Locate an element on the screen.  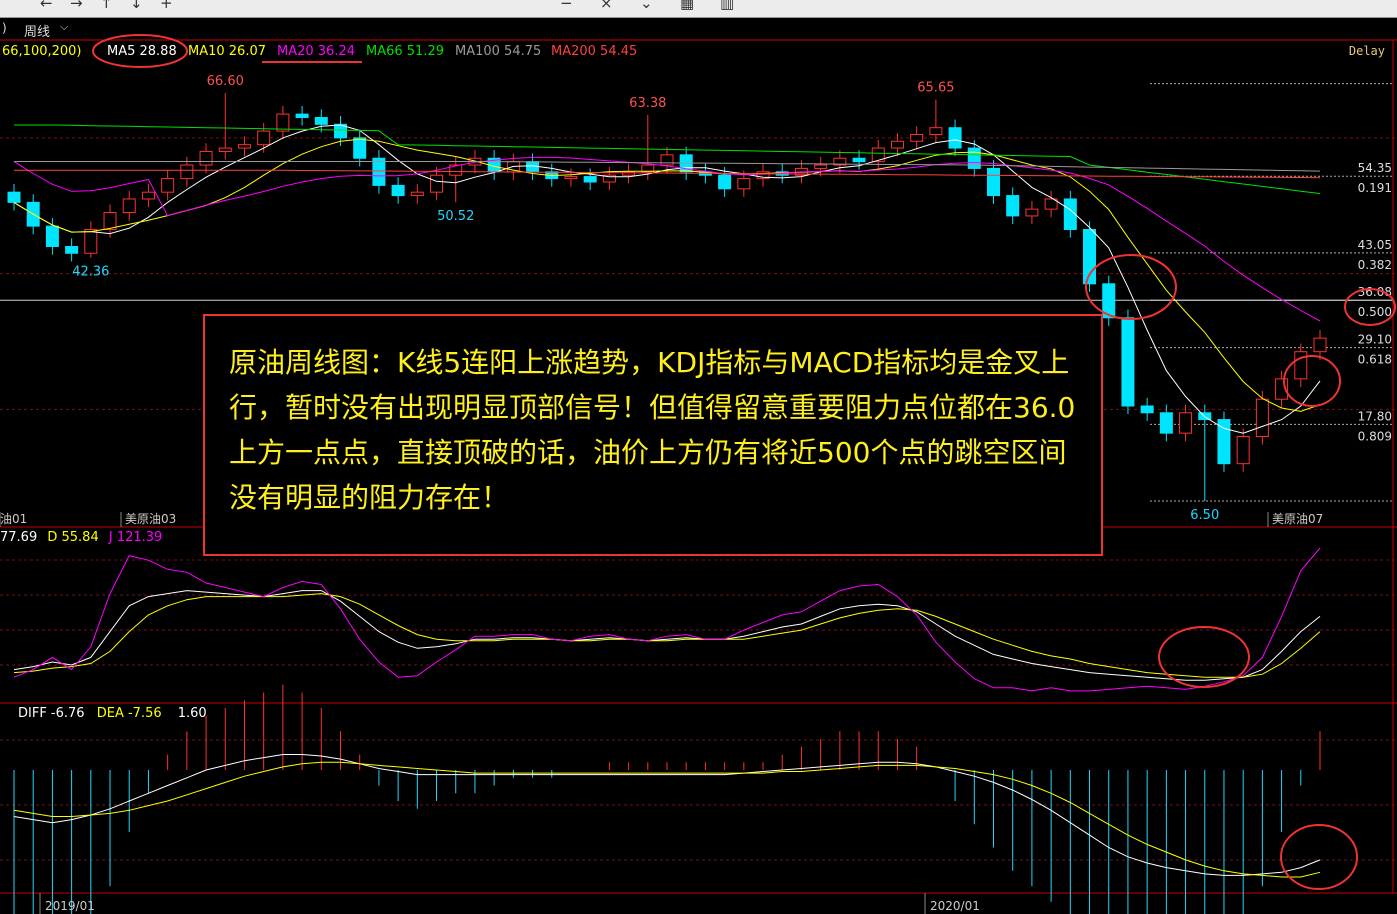
macd-legend: DIFF -6.76 DEA -7.56 1.60 is located at coordinates (112, 713).